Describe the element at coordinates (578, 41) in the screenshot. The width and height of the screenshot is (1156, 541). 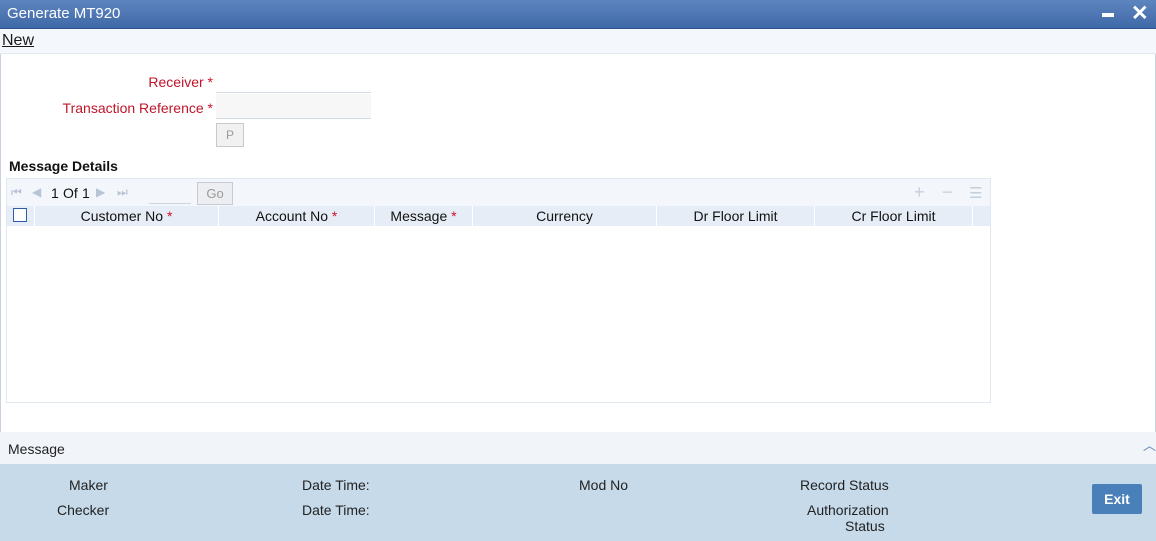
I see `action-toolbar: New` at that location.